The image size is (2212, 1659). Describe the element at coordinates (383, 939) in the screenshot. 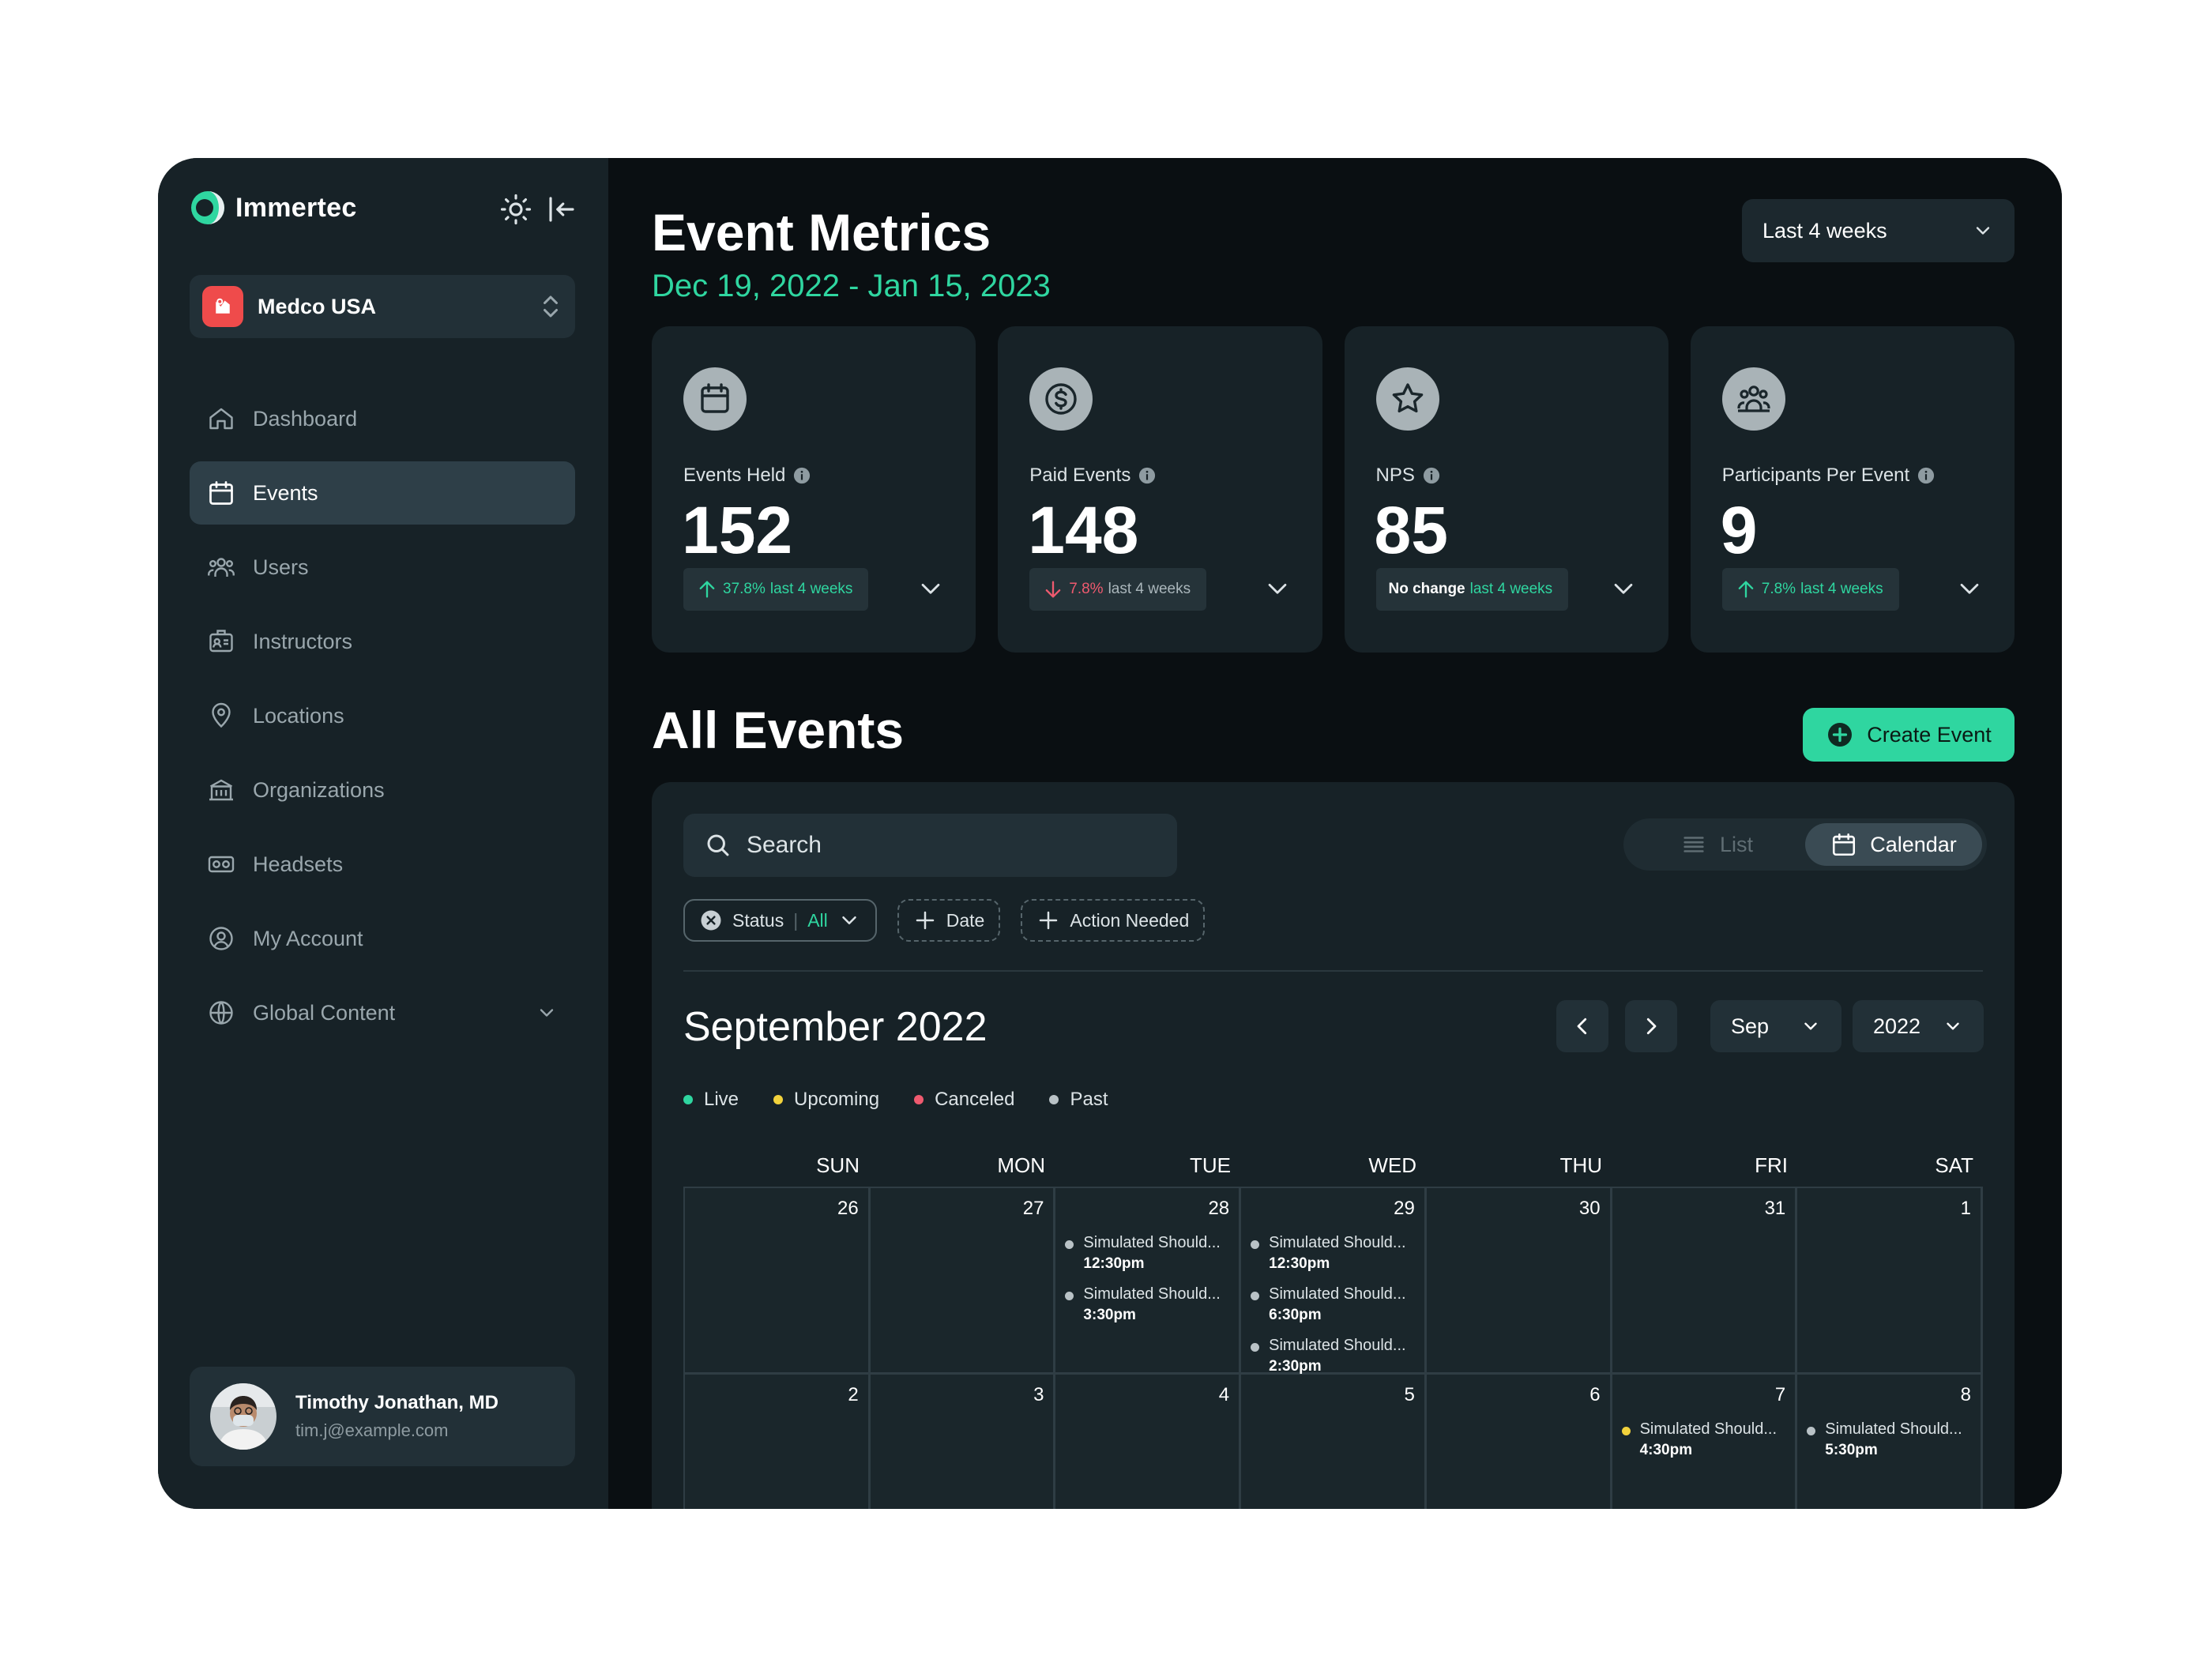

I see `sidebar-item-my-account: My Account` at that location.